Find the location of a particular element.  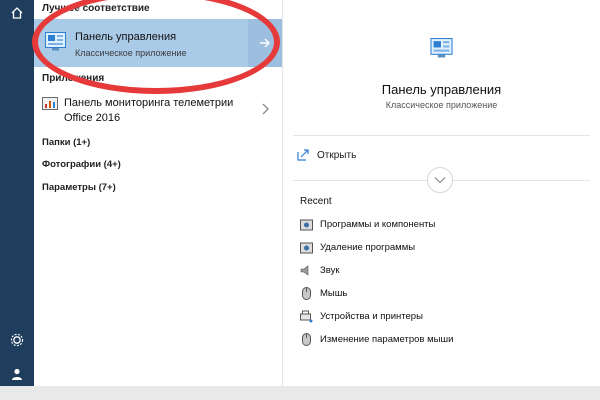

chevron-down-icon is located at coordinates (440, 180).